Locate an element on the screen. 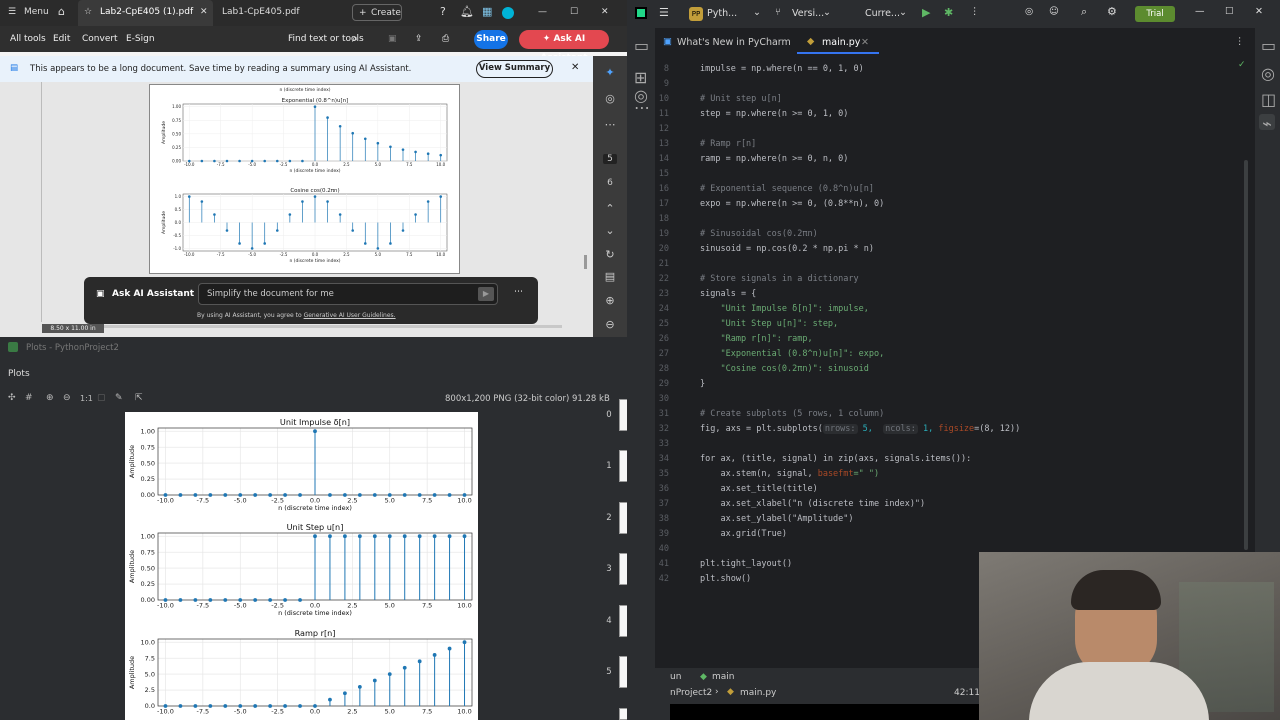 The width and height of the screenshot is (1280, 720). inspection-ok-icon: ✓ is located at coordinates (1242, 65).